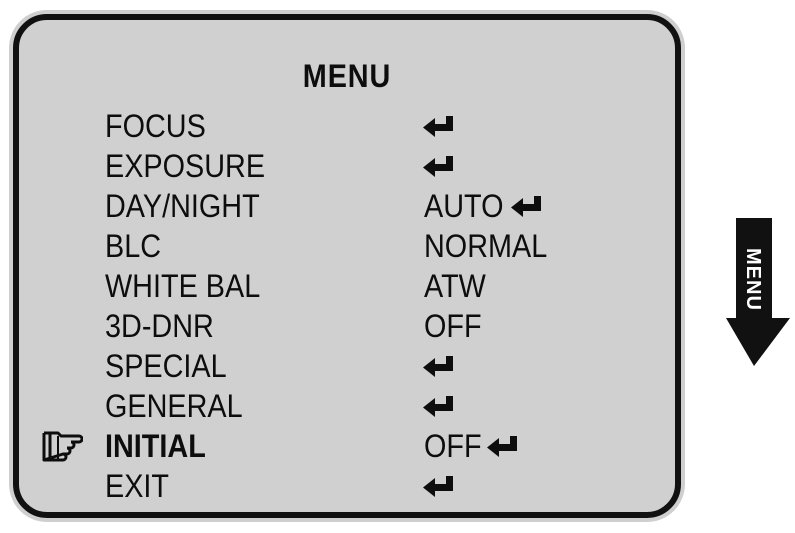 Image resolution: width=795 pixels, height=533 pixels. I want to click on menu-title: MENU, so click(347, 76).